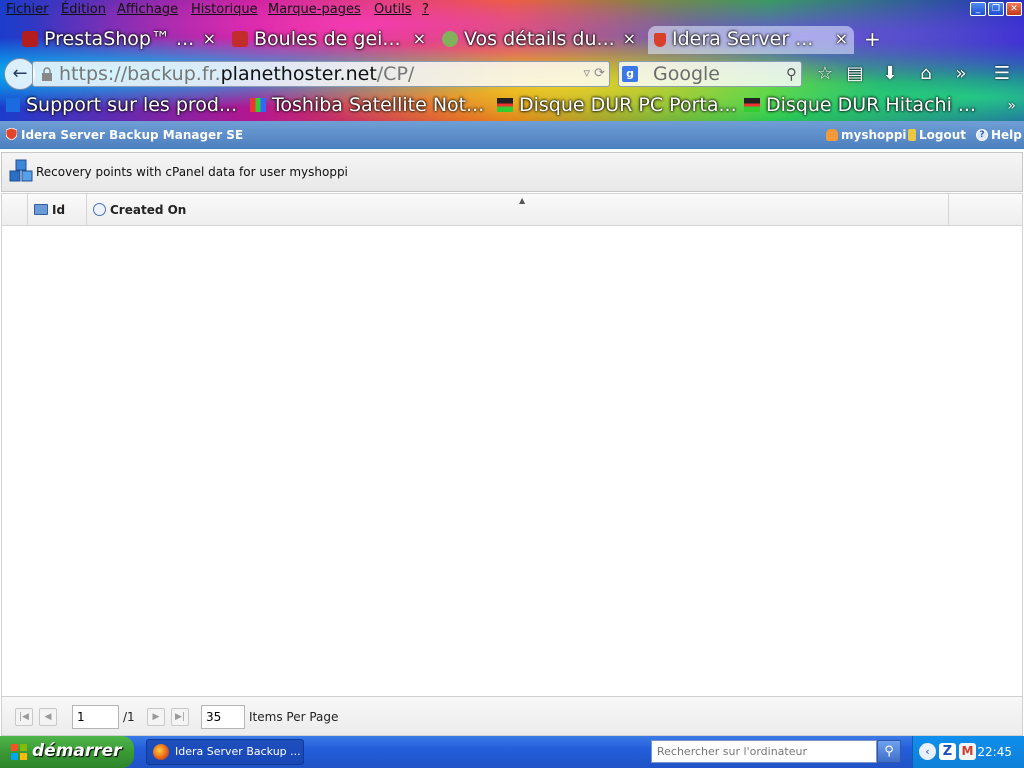 The width and height of the screenshot is (1024, 768). I want to click on google-icon: g, so click(630, 74).